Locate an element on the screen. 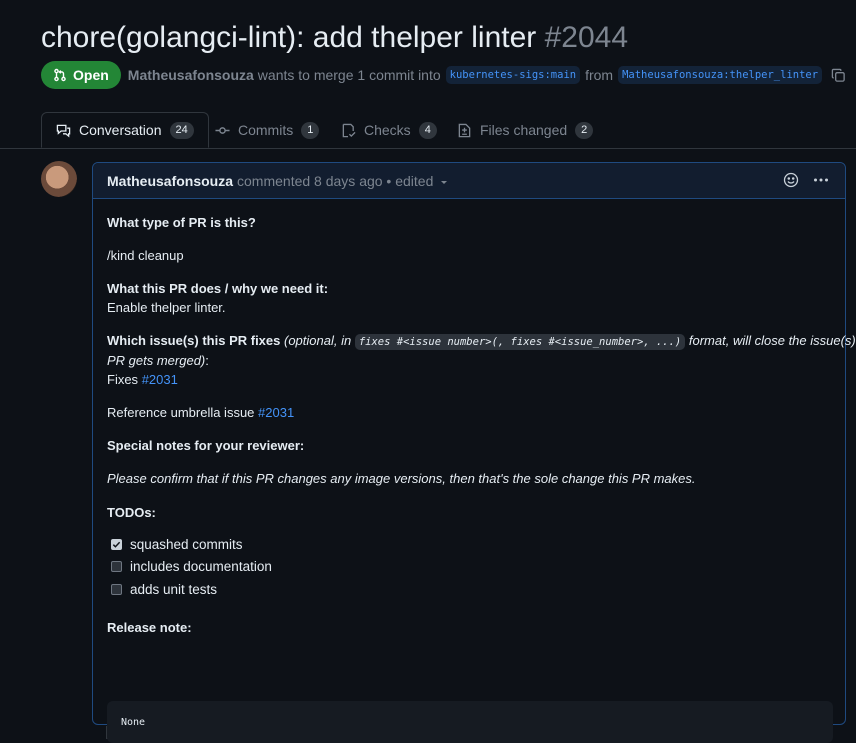 The width and height of the screenshot is (856, 743). chevron-down-icon is located at coordinates (444, 182).